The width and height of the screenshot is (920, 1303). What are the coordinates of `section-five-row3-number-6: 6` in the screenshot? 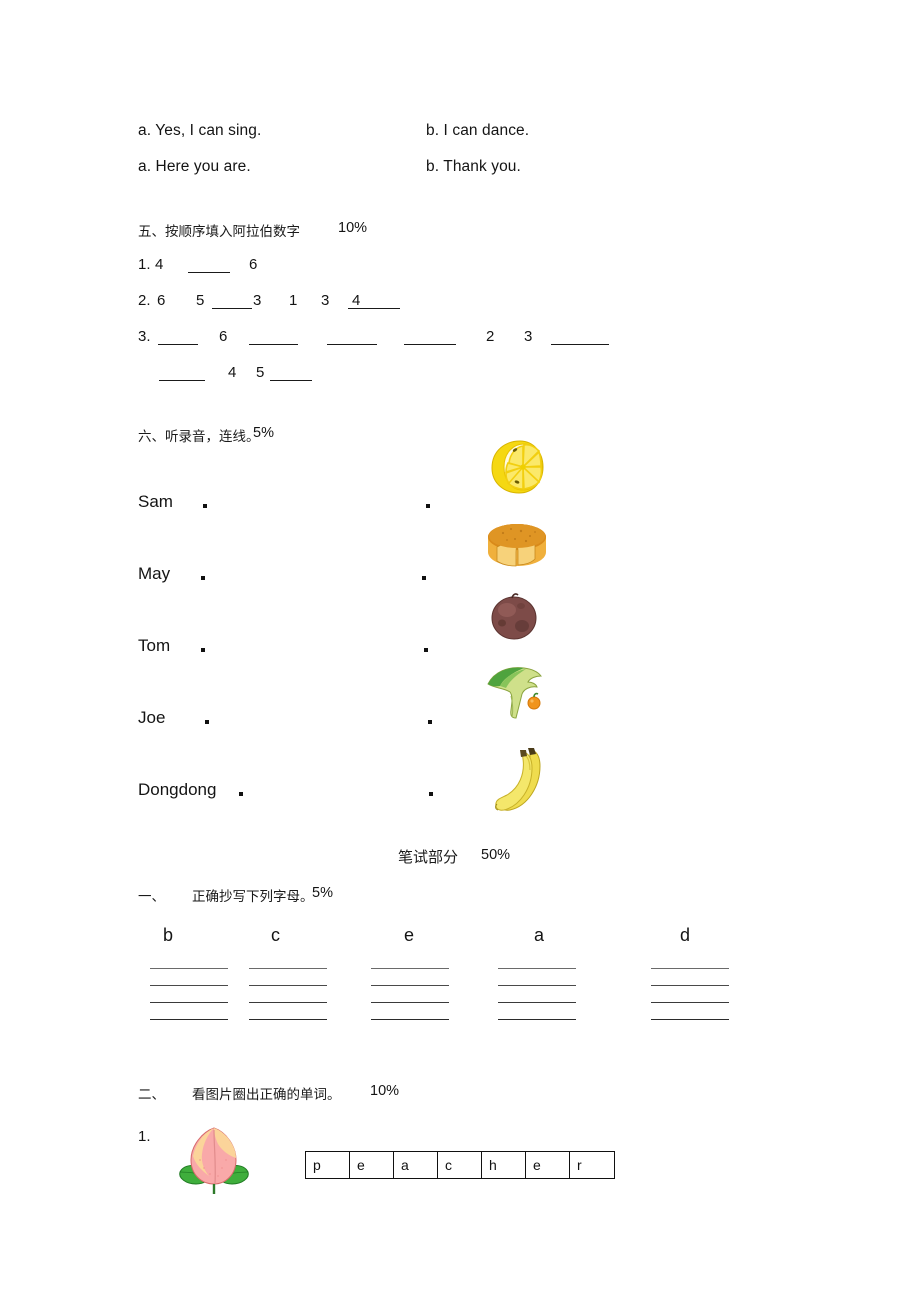 It's located at (223, 336).